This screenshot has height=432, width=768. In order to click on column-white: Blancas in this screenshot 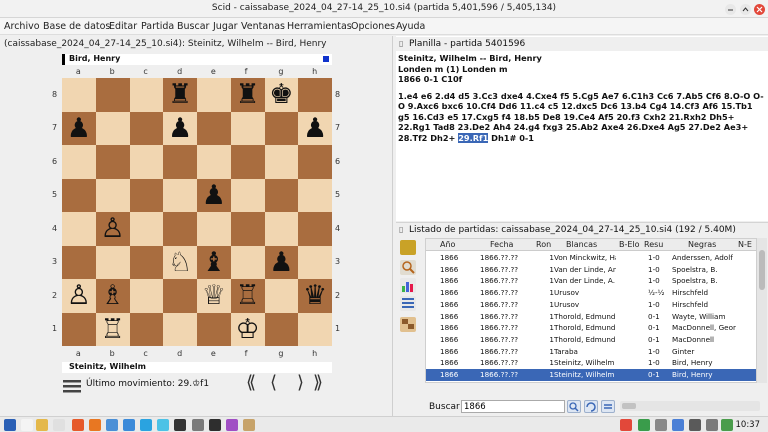, I will do `click(581, 244)`.